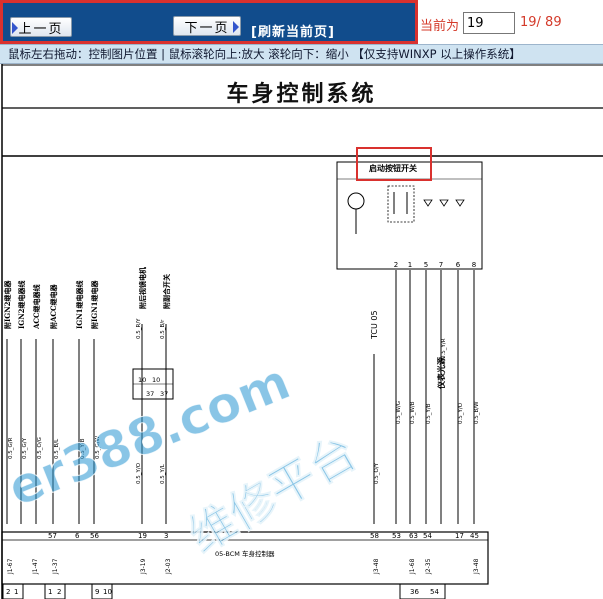  I want to click on svg-text: 0.5_R/Y, so click(139, 328).